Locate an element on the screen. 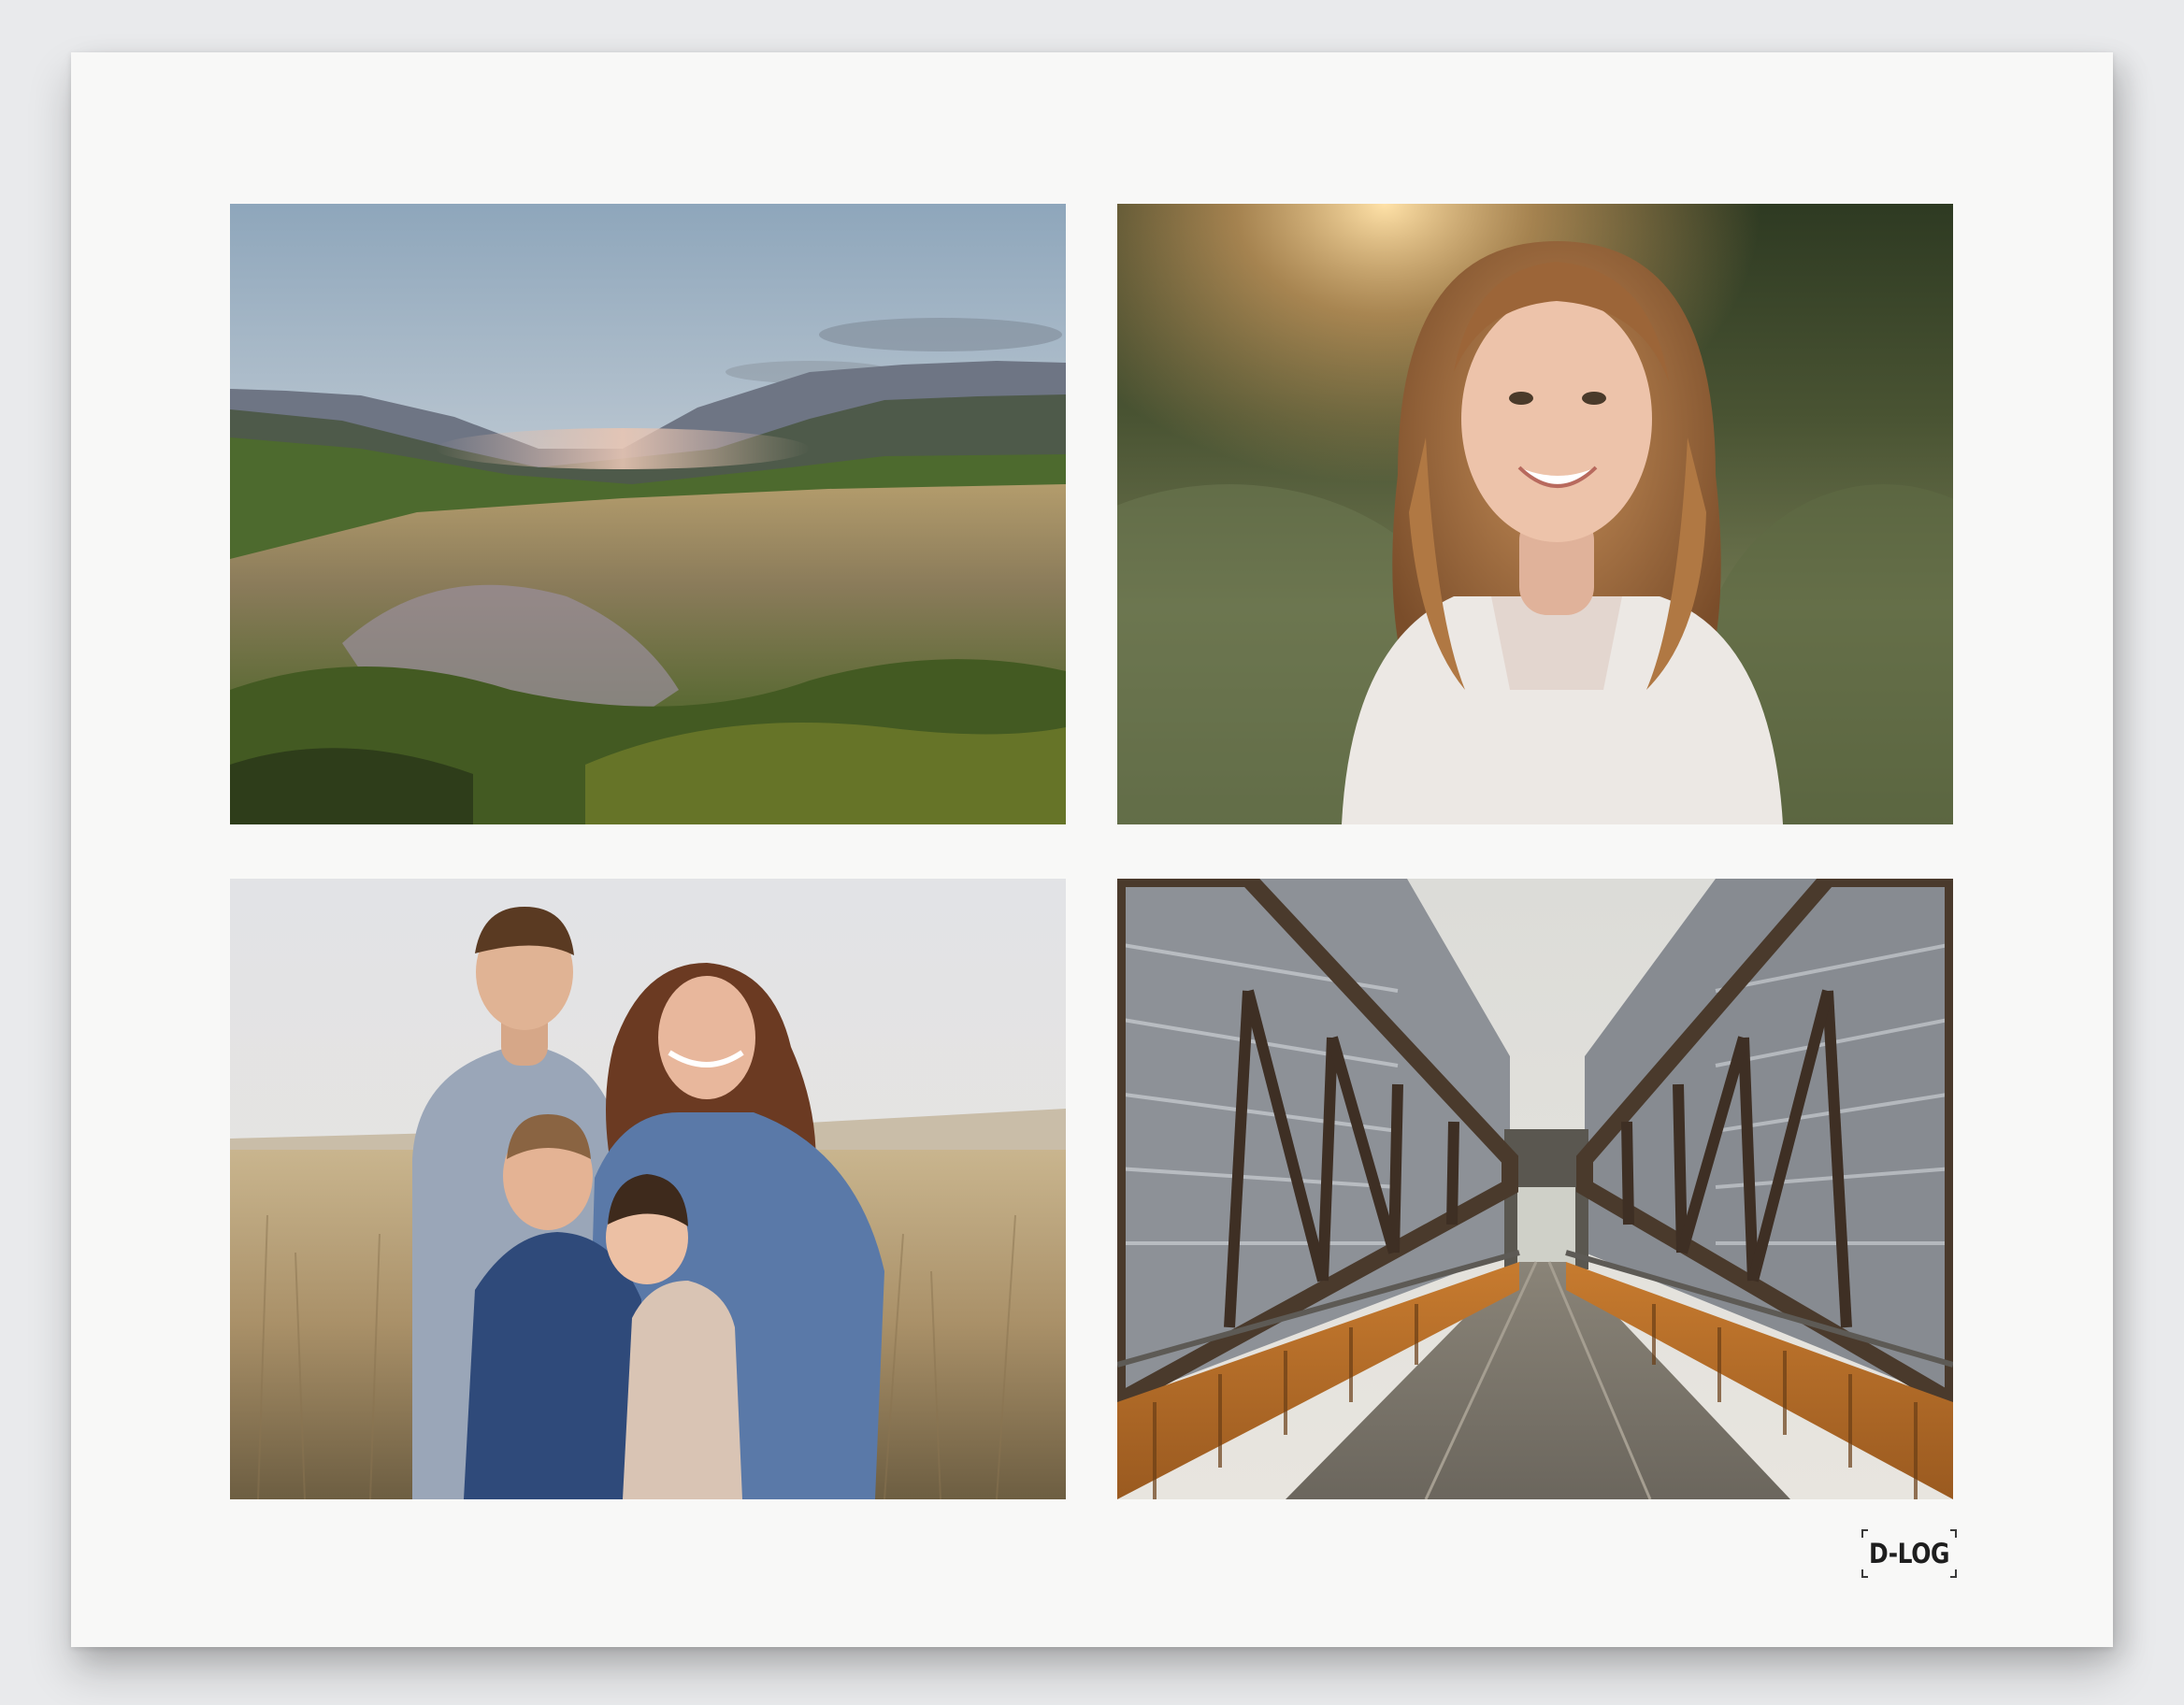 Image resolution: width=2184 pixels, height=1705 pixels. logo: D-LOG is located at coordinates (1909, 1554).